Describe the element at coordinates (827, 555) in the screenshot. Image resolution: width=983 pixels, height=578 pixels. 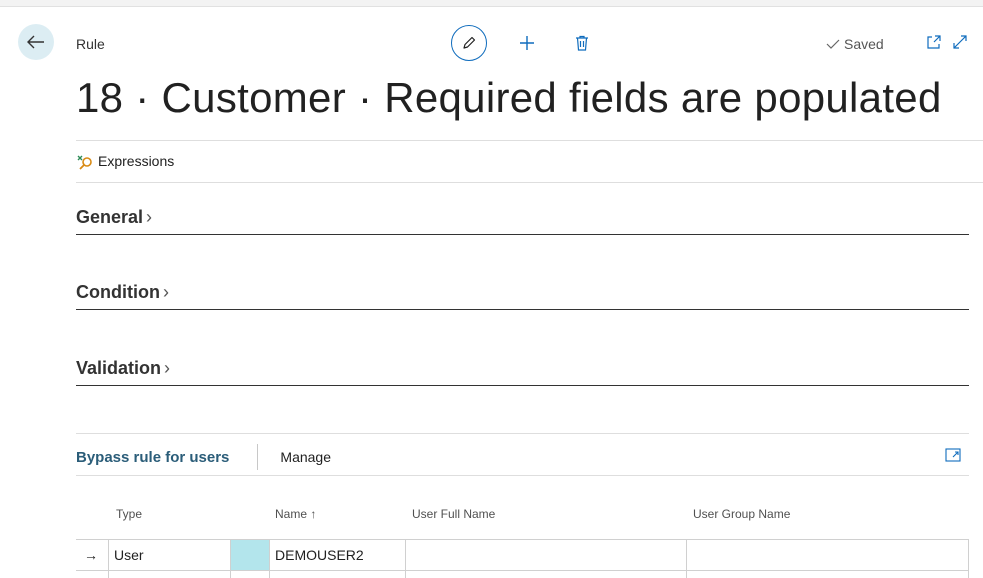
I see `cell-group-name` at that location.